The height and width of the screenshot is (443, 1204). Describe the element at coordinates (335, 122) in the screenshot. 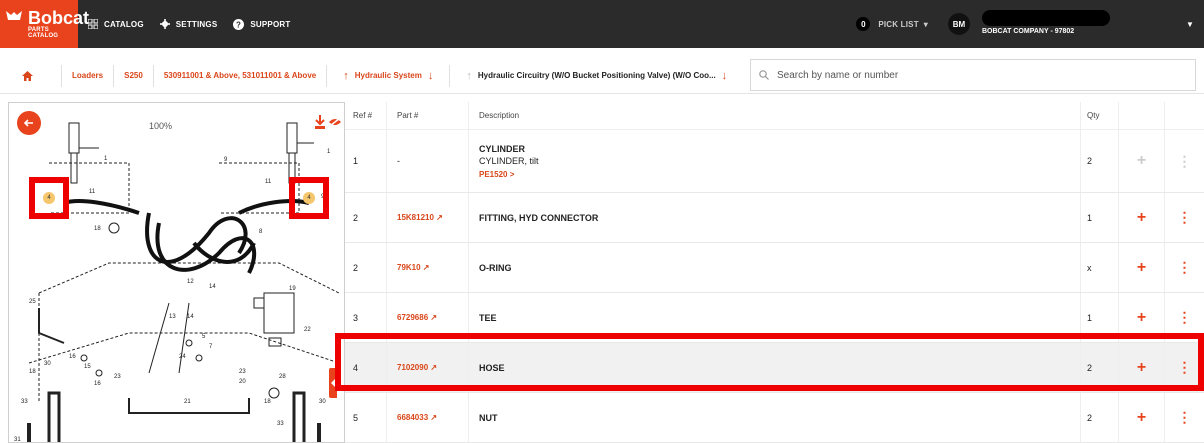

I see `eye-off-icon` at that location.